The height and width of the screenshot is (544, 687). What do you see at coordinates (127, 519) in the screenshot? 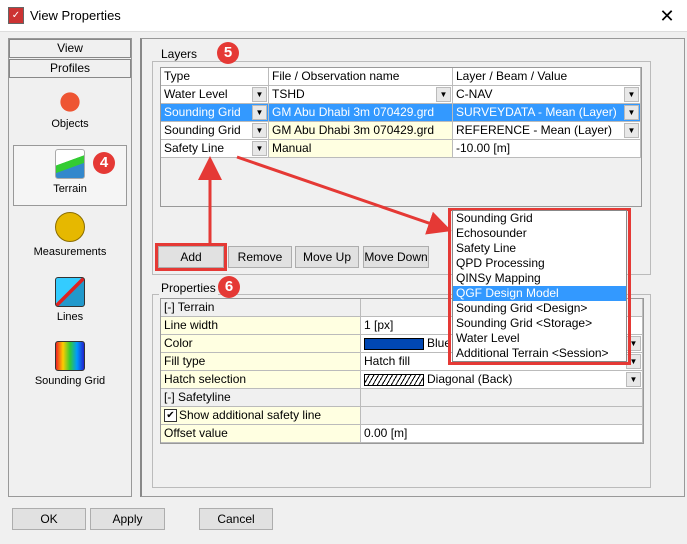
I see `apply-button: Apply` at bounding box center [127, 519].